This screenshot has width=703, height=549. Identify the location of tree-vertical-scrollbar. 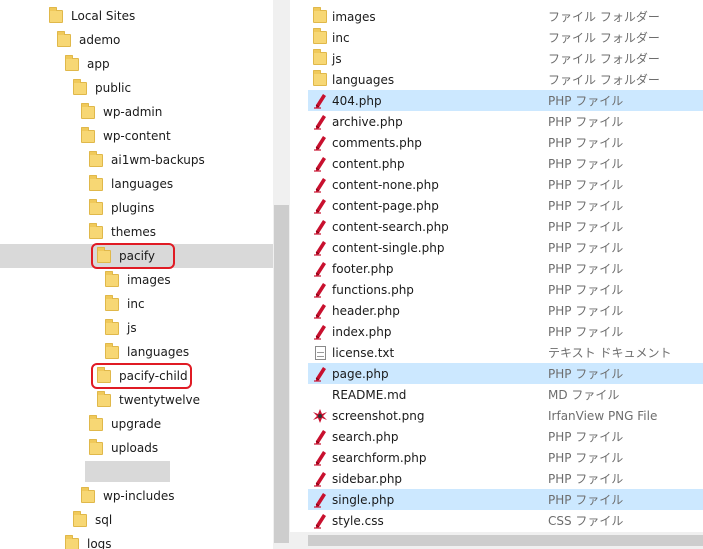
(281, 274).